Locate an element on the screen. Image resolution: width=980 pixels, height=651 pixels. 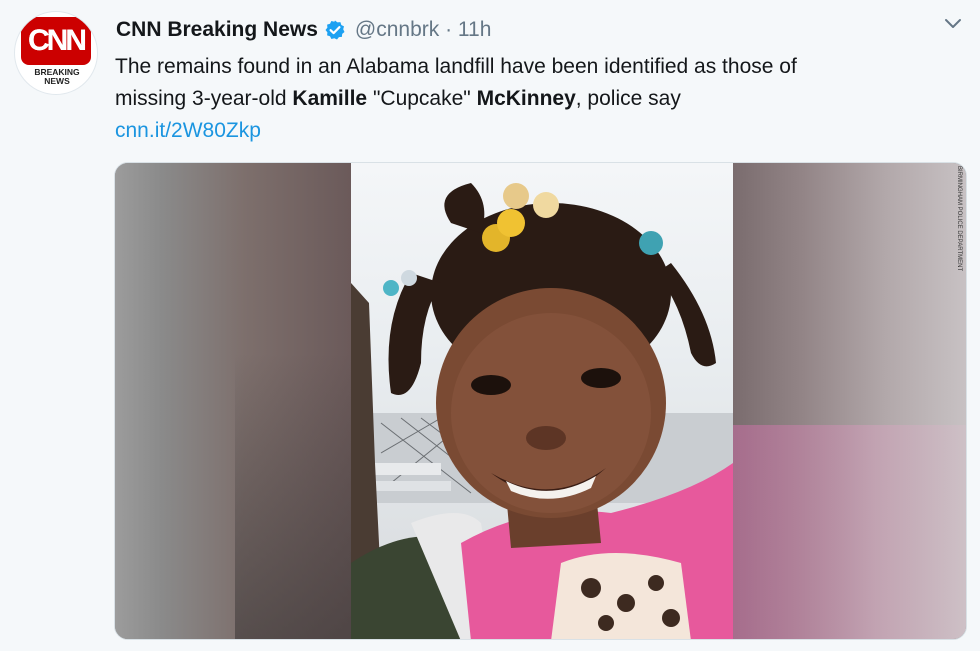
photo-credit-text: BIRMINGHAM POLICE DEPARTMENT is located at coordinates (959, 219).